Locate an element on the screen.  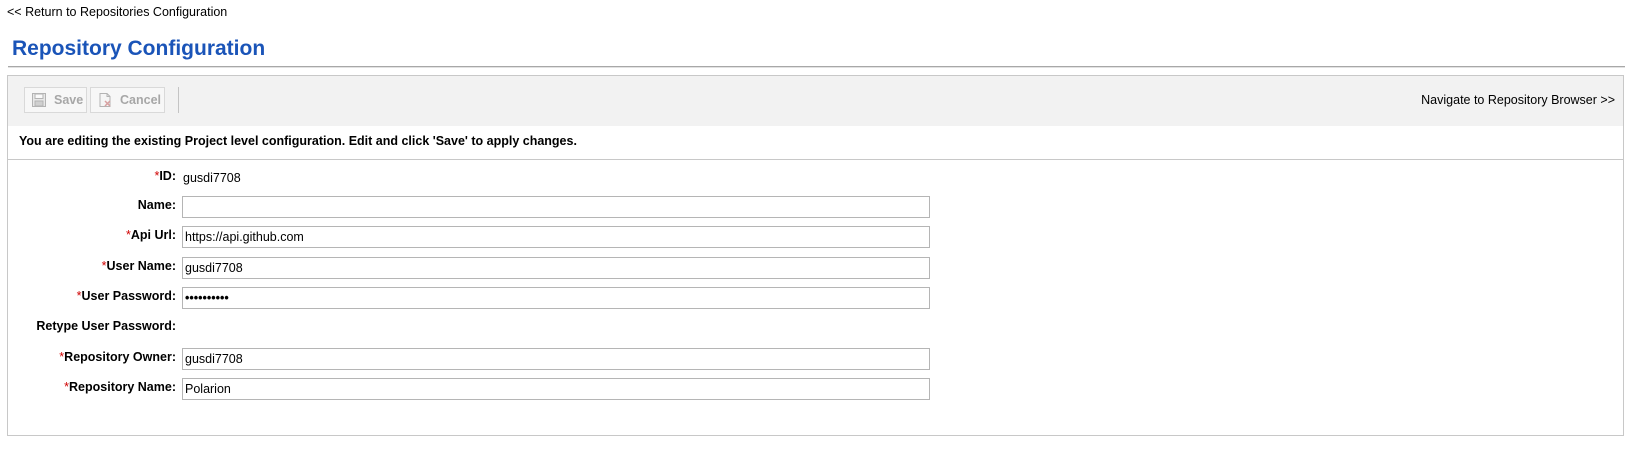
user-name-field is located at coordinates (556, 268).